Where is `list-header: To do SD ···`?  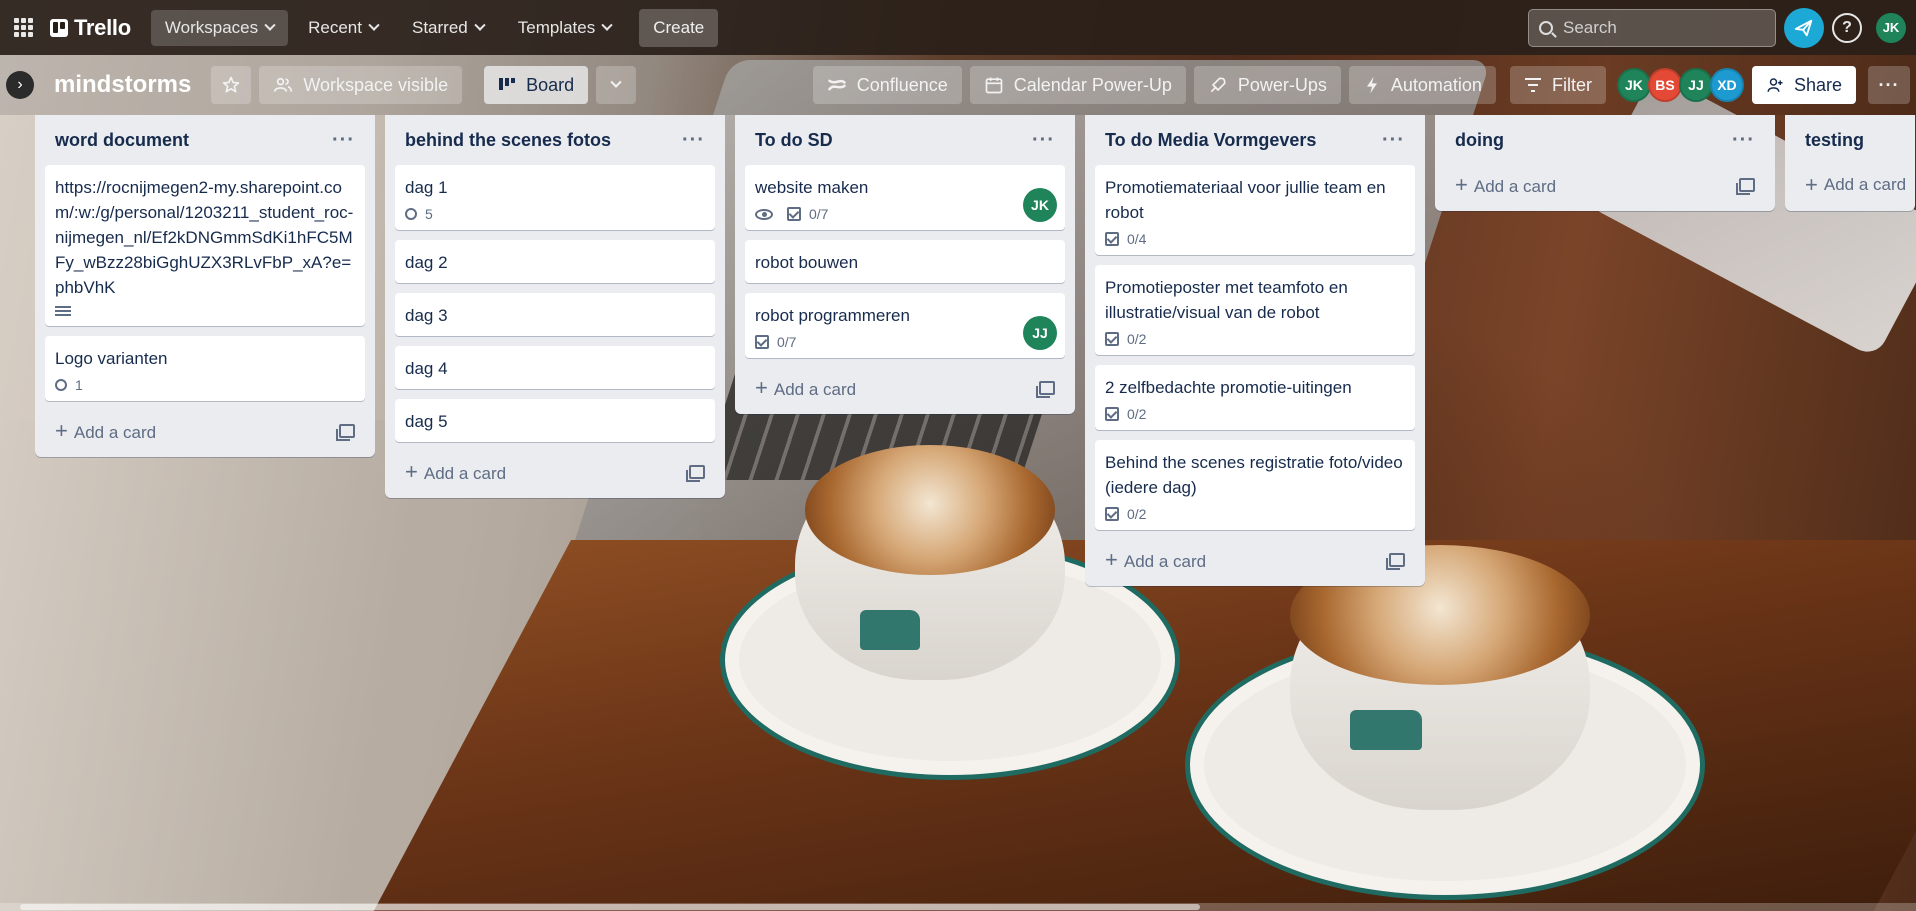 list-header: To do SD ··· is located at coordinates (905, 140).